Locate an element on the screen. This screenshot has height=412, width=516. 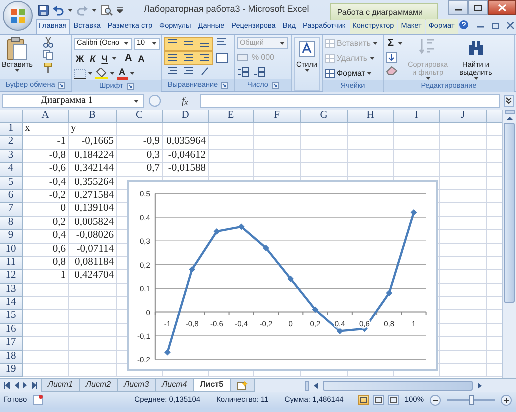
style-button: Ж is located at coordinates (80, 58).